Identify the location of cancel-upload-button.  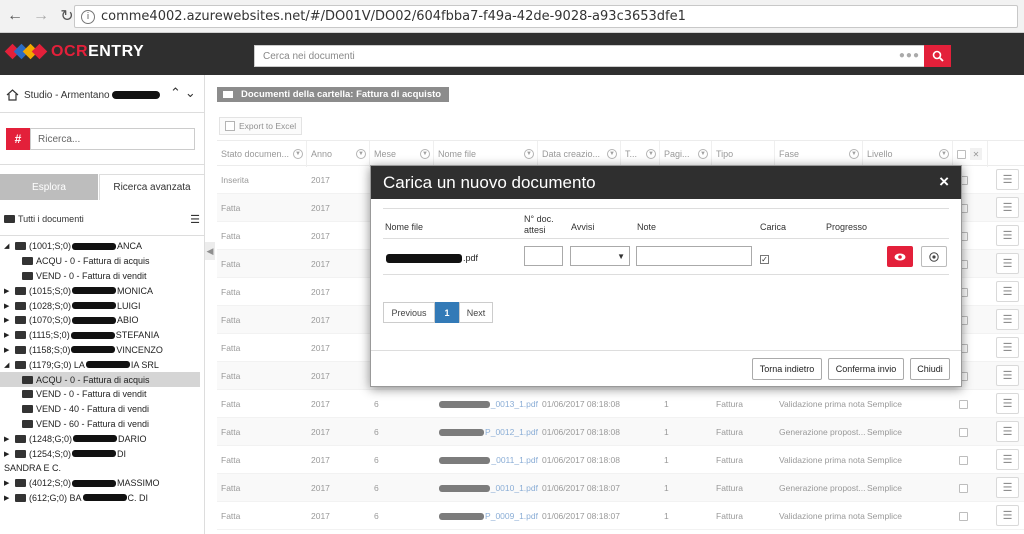
(934, 256).